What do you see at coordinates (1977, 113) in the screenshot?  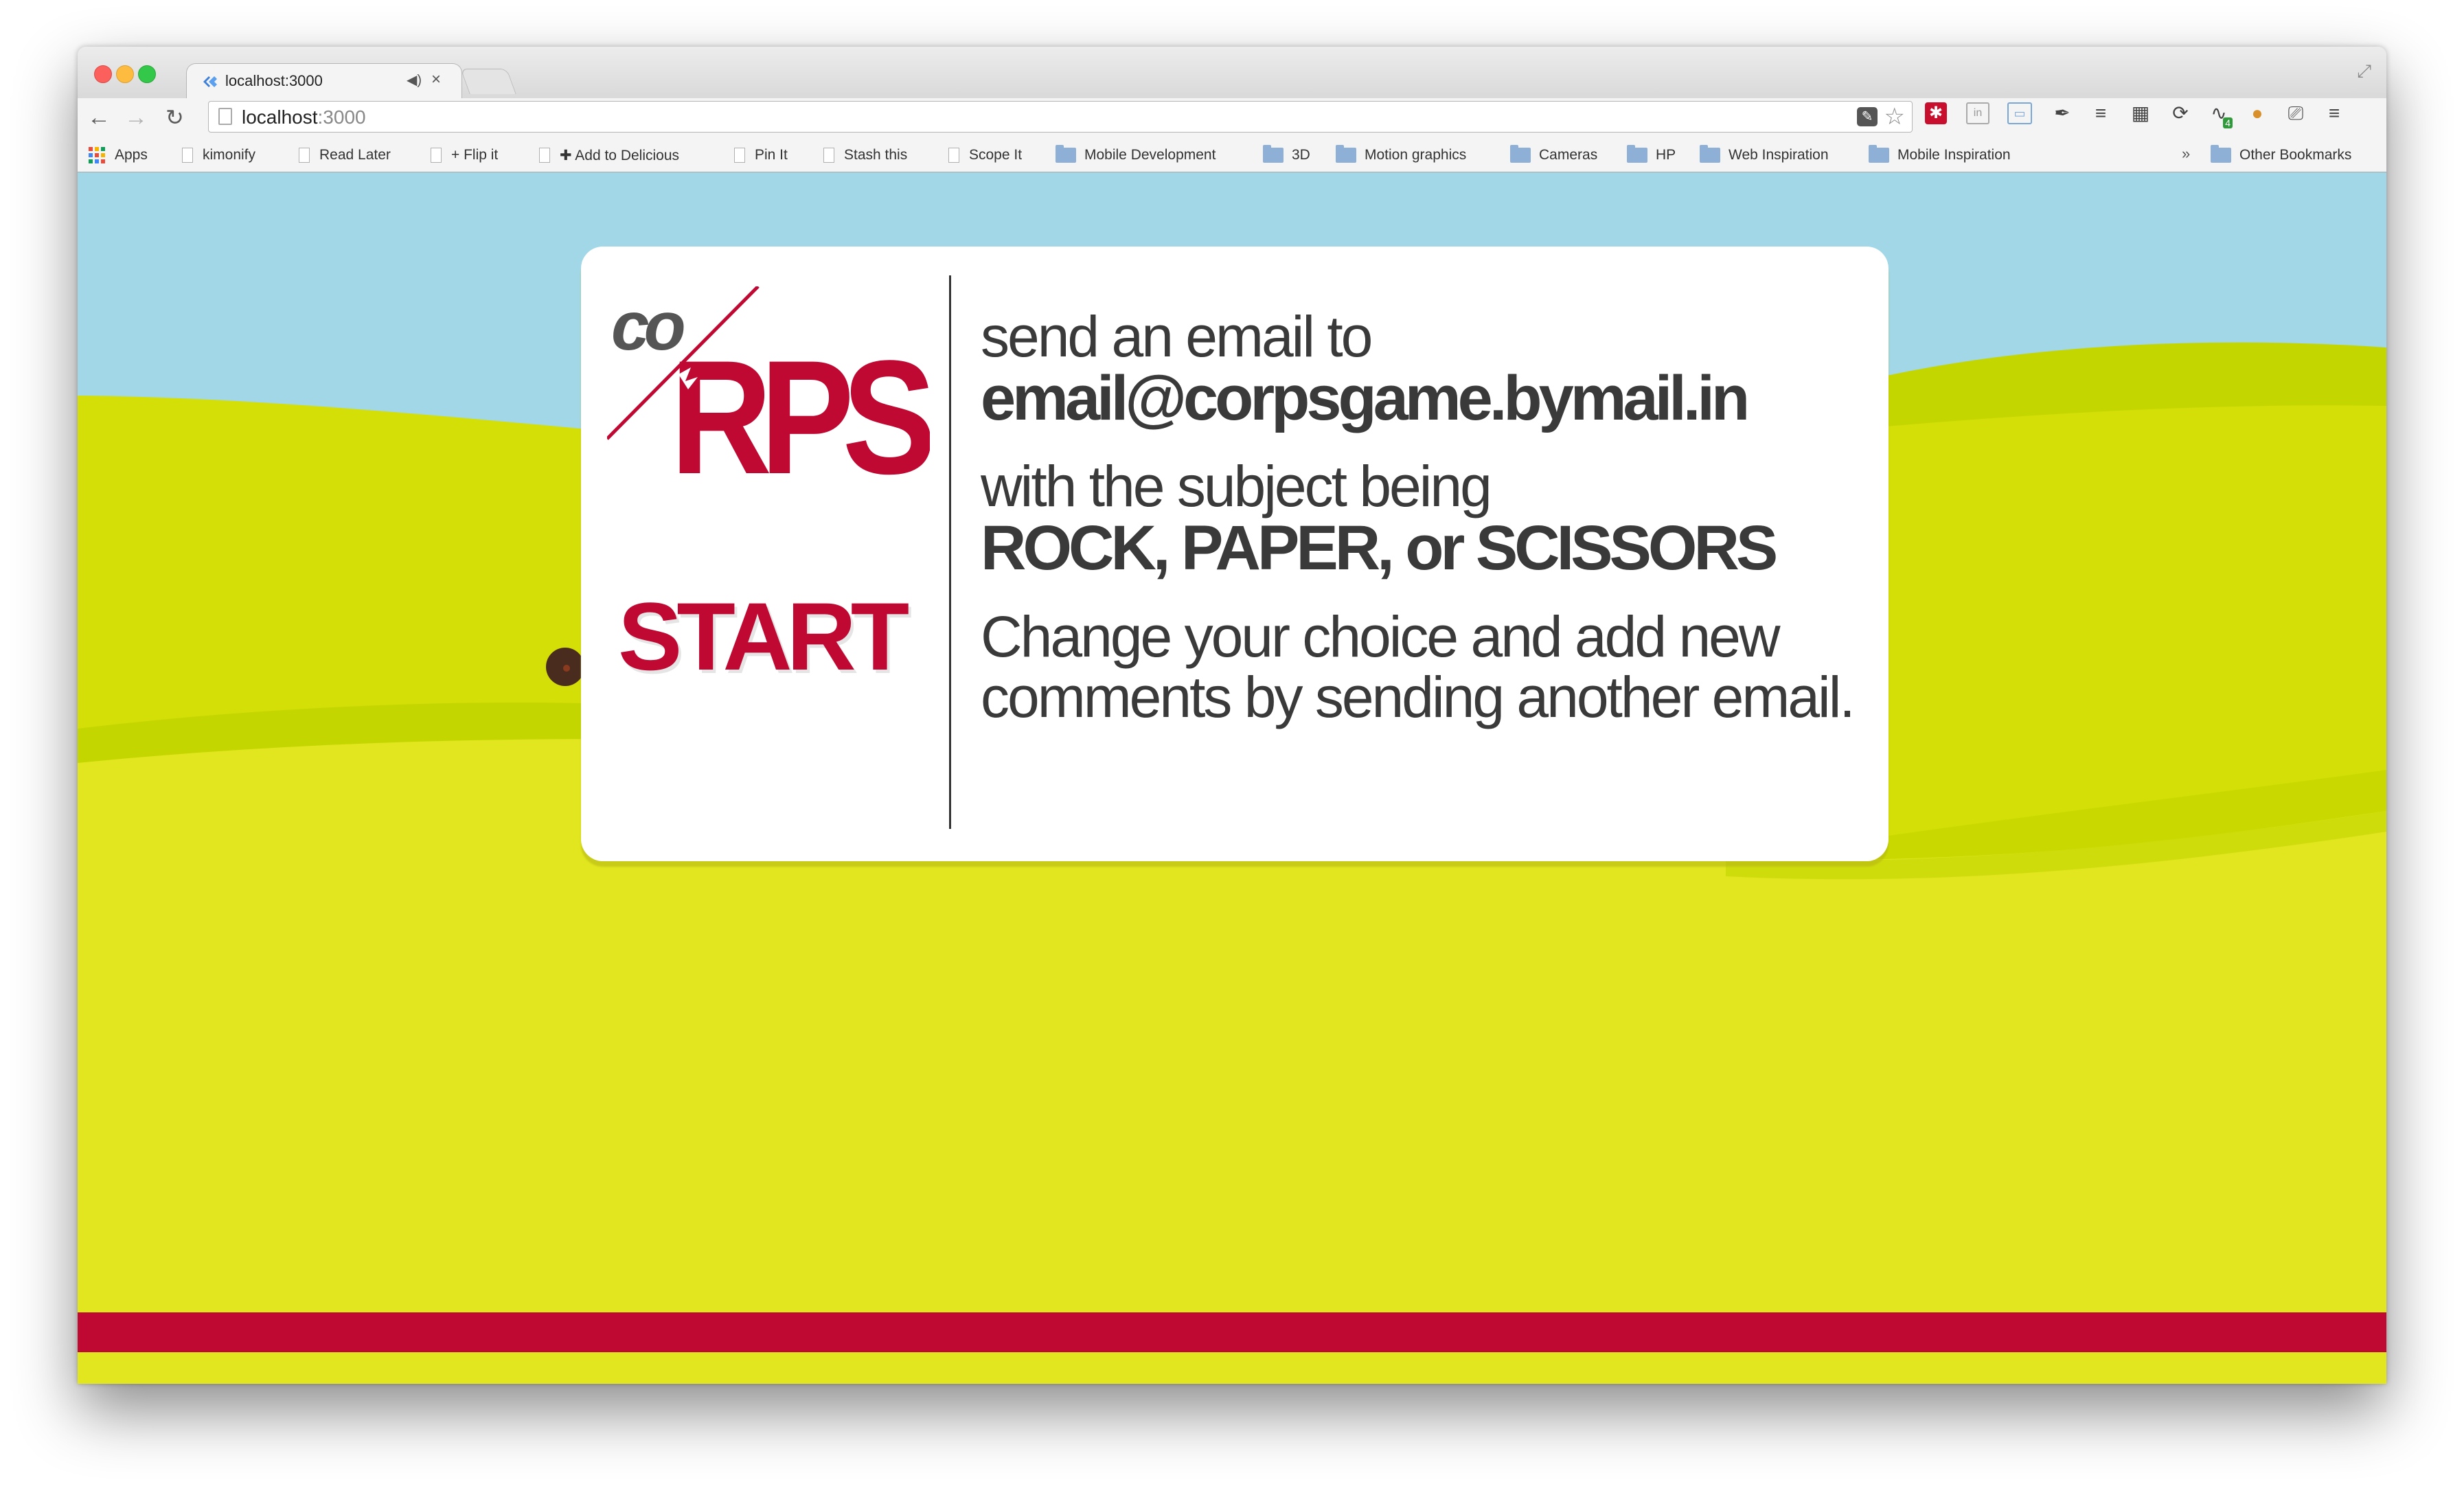 I see `linkedin-extension-icon: in` at bounding box center [1977, 113].